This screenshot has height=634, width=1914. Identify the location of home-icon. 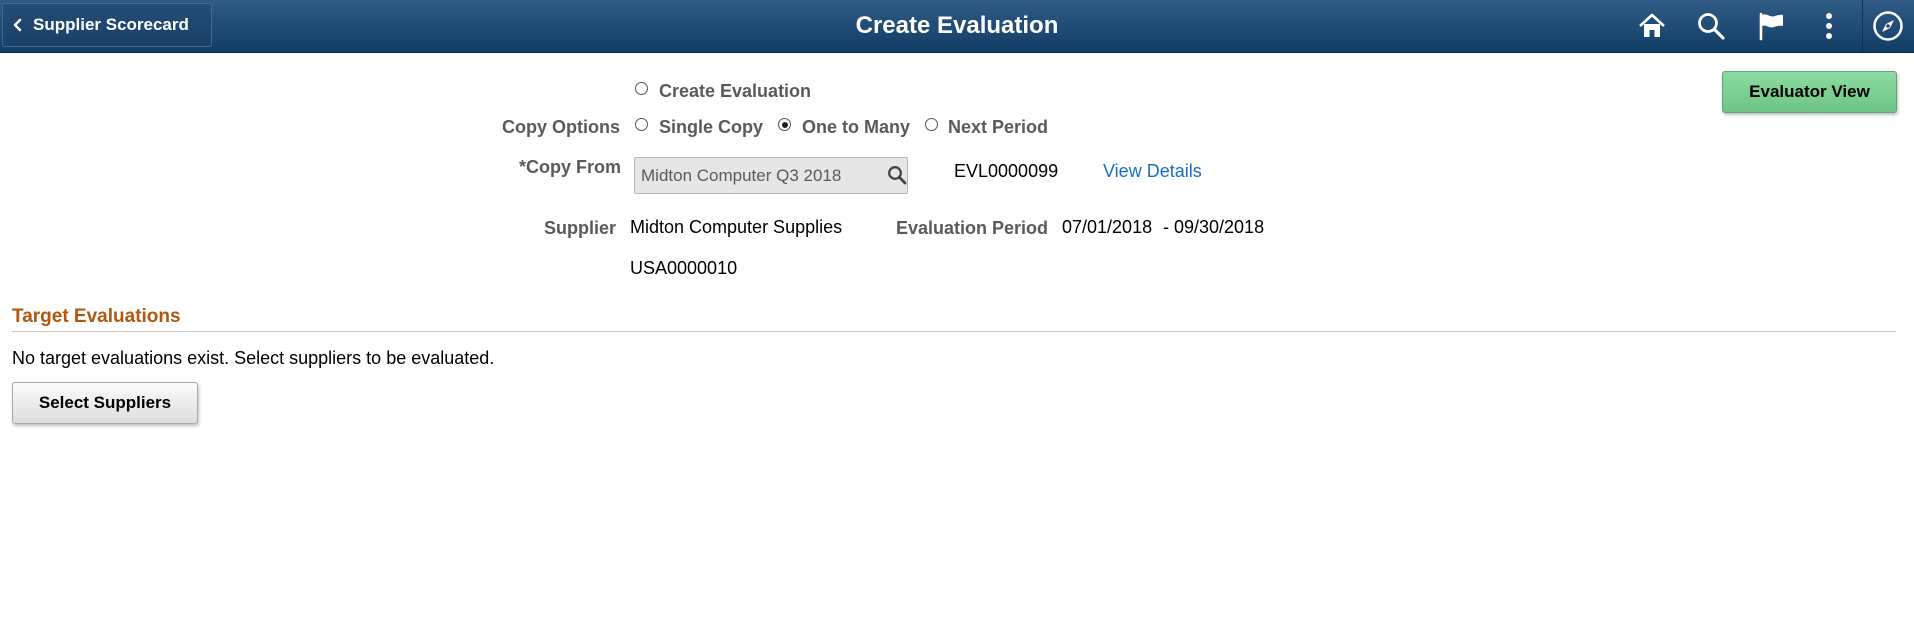
(1652, 26).